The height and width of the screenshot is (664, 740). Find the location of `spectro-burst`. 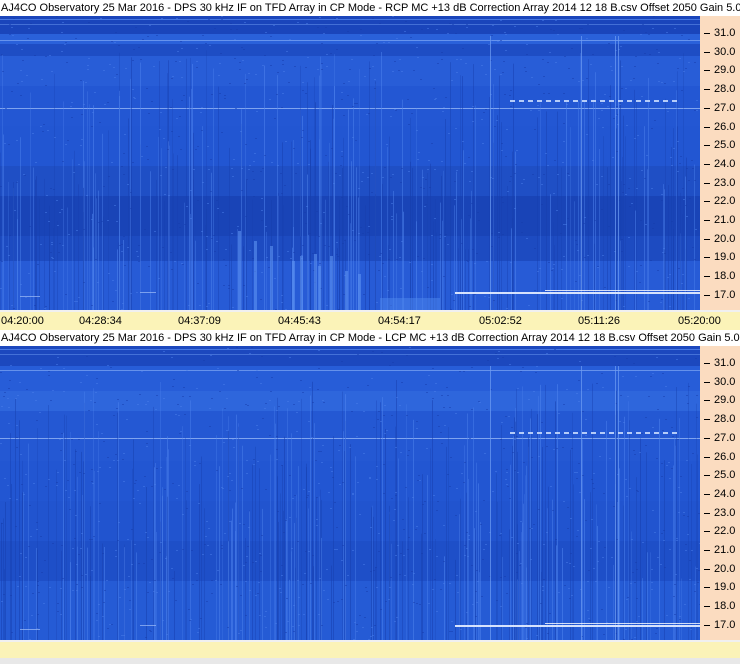

spectro-burst is located at coordinates (271, 278).